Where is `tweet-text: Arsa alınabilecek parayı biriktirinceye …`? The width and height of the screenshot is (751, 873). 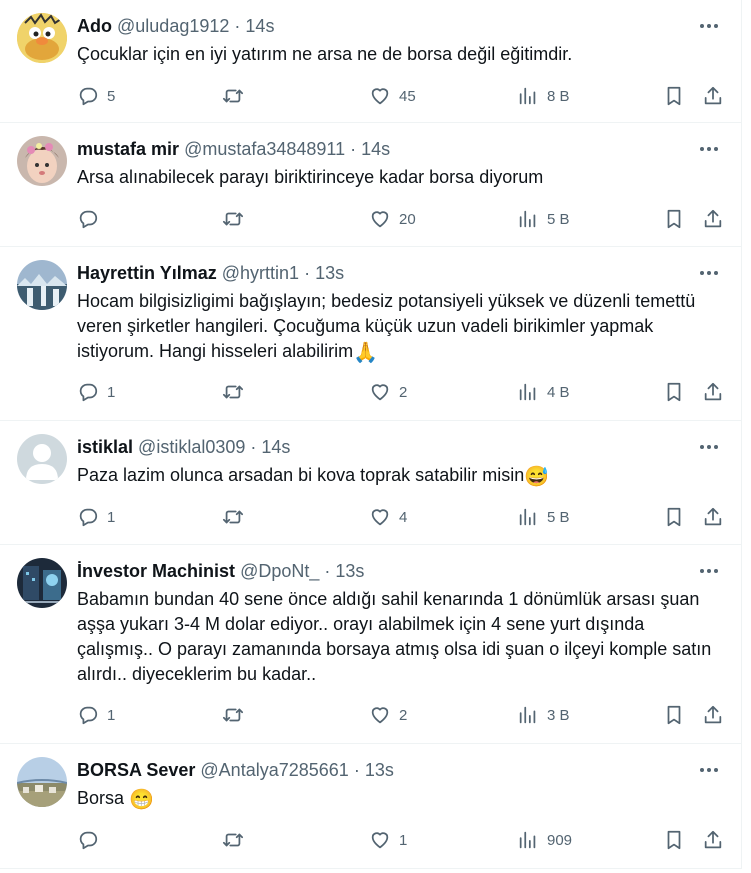
tweet-text: Arsa alınabilecek parayı biriktirinceye … is located at coordinates (397, 177).